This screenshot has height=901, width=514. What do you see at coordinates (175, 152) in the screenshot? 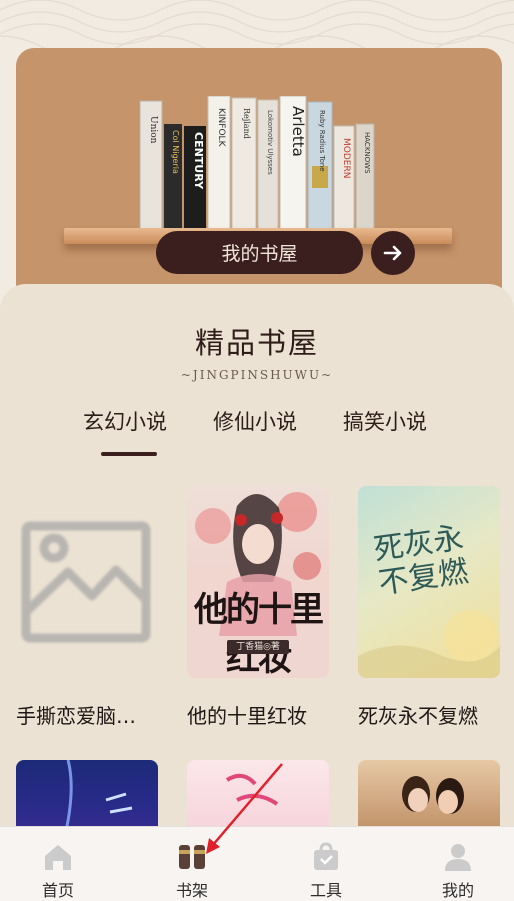
I see `spine-colnigeria: Col Nigeria` at bounding box center [175, 152].